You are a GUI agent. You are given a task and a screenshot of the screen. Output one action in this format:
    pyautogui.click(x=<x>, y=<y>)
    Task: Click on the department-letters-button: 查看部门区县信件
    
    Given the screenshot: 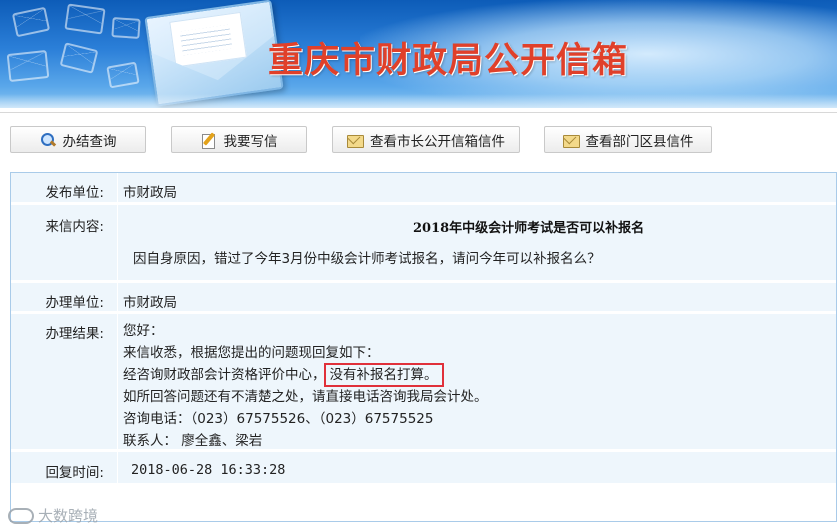 What is the action you would take?
    pyautogui.click(x=628, y=139)
    